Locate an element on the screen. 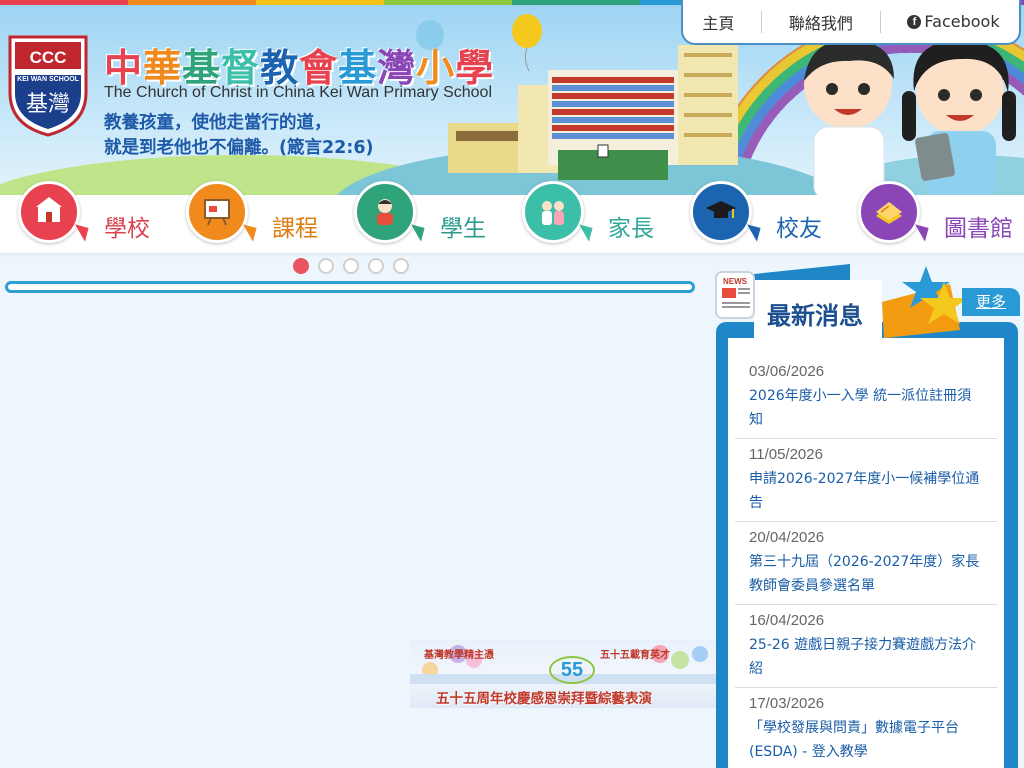 The image size is (1024, 768). nav-label: 學生 is located at coordinates (463, 229).